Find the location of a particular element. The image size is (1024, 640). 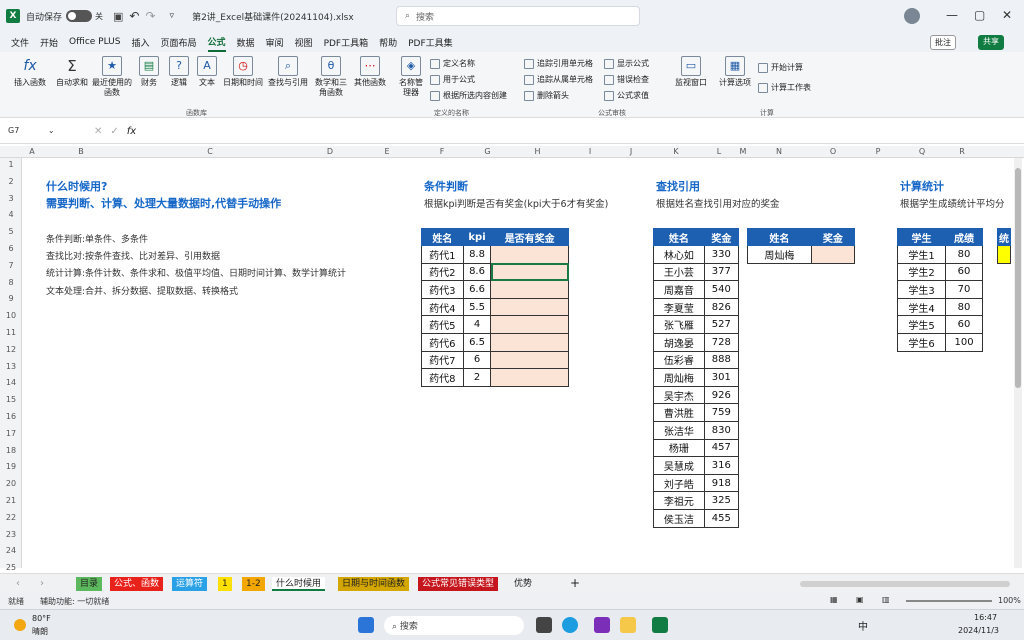

table-header-cell: 成绩 is located at coordinates (964, 237).